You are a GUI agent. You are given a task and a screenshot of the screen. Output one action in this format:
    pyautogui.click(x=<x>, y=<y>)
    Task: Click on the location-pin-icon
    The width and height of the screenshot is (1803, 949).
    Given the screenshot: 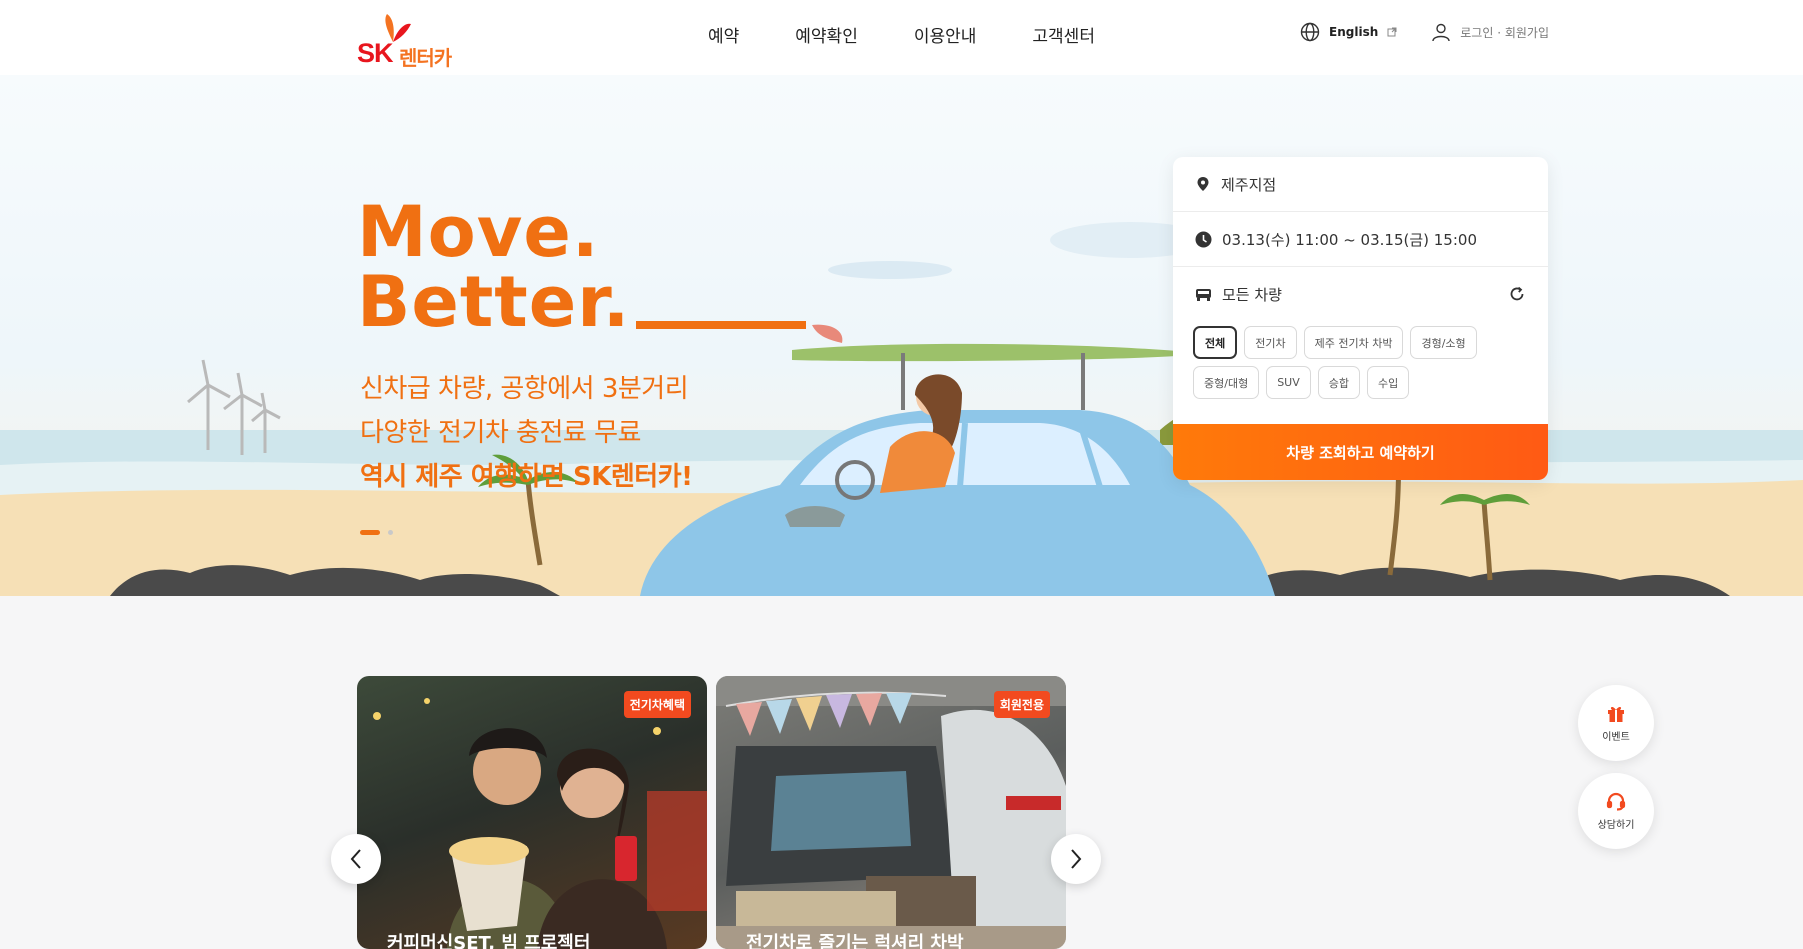 What is the action you would take?
    pyautogui.click(x=1203, y=184)
    